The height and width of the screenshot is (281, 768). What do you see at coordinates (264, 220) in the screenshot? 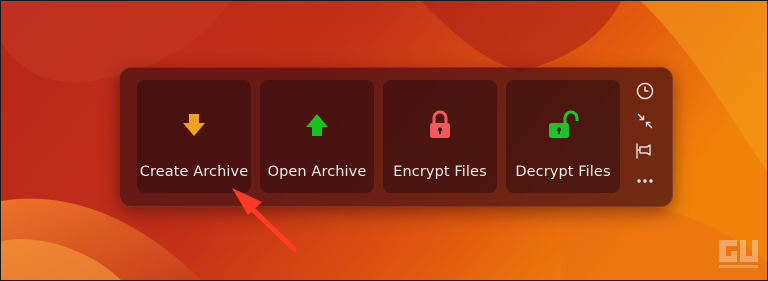
I see `annotation-arrow` at bounding box center [264, 220].